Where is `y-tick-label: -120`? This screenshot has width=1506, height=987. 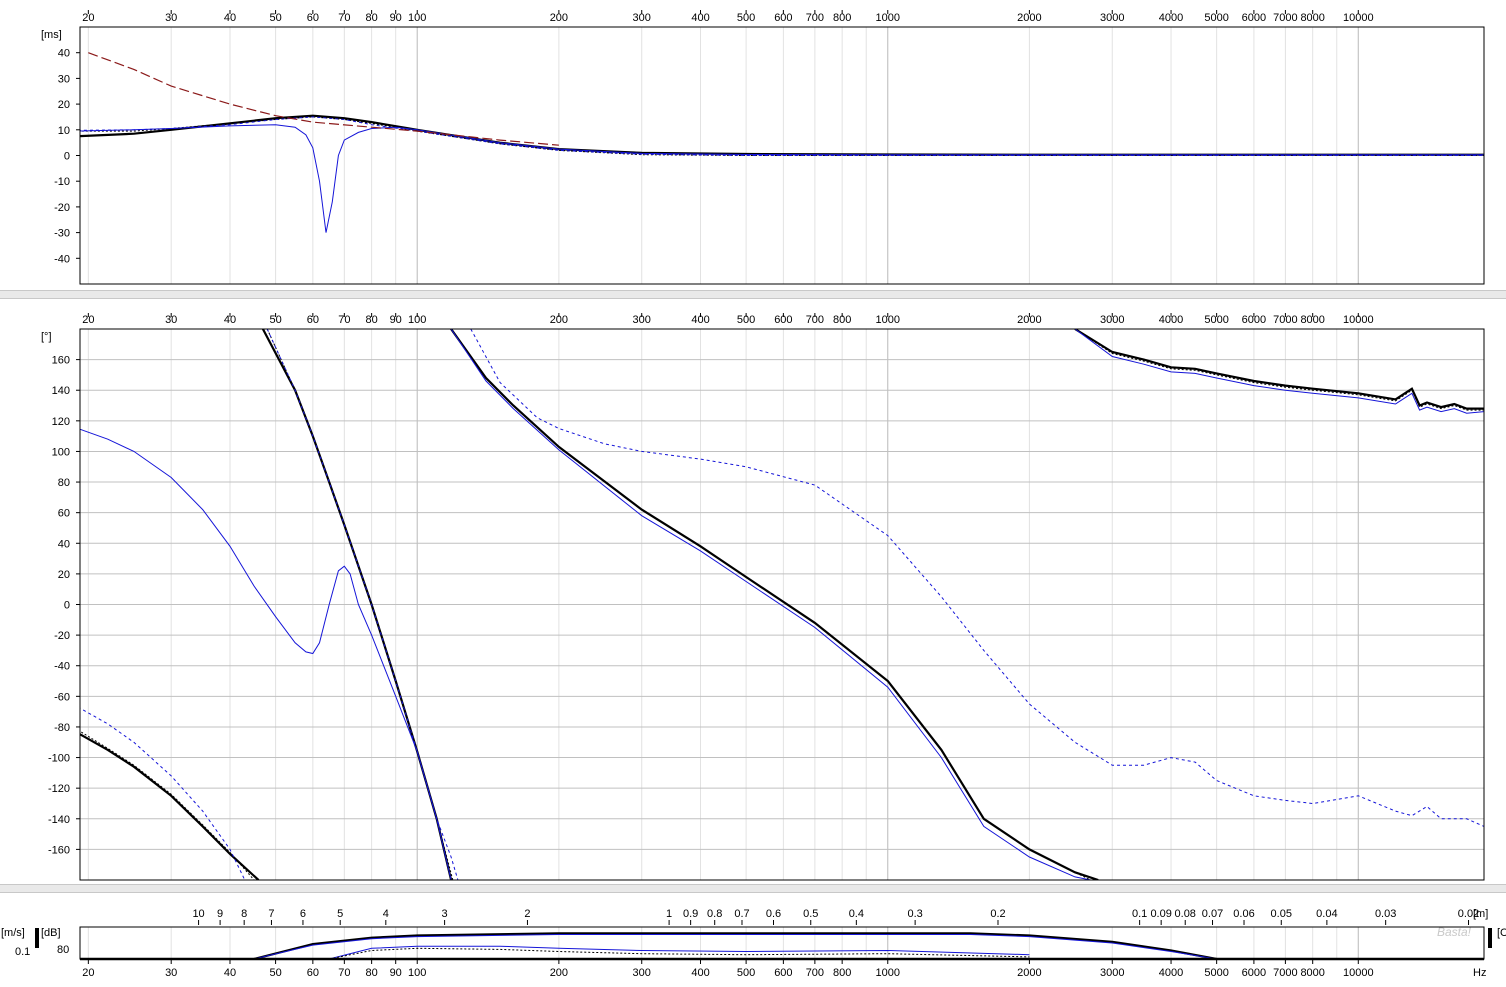 y-tick-label: -120 is located at coordinates (59, 789).